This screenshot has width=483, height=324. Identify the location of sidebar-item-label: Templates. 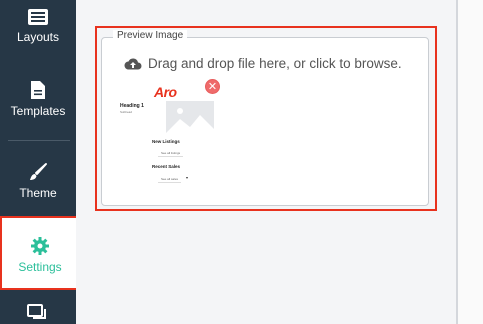
(38, 111).